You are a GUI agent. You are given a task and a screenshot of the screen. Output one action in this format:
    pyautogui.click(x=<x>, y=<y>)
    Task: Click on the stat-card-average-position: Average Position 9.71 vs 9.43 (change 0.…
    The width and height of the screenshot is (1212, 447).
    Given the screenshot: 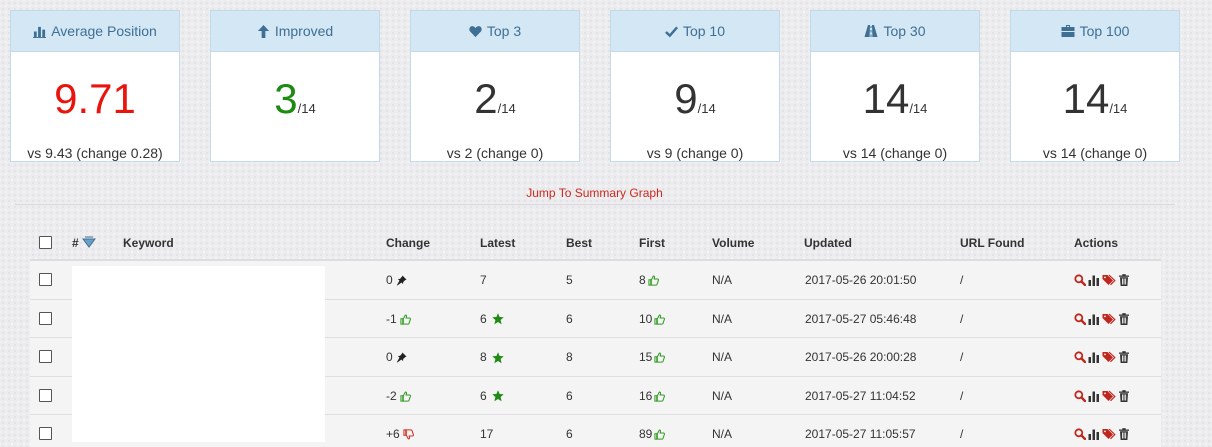 What is the action you would take?
    pyautogui.click(x=95, y=86)
    